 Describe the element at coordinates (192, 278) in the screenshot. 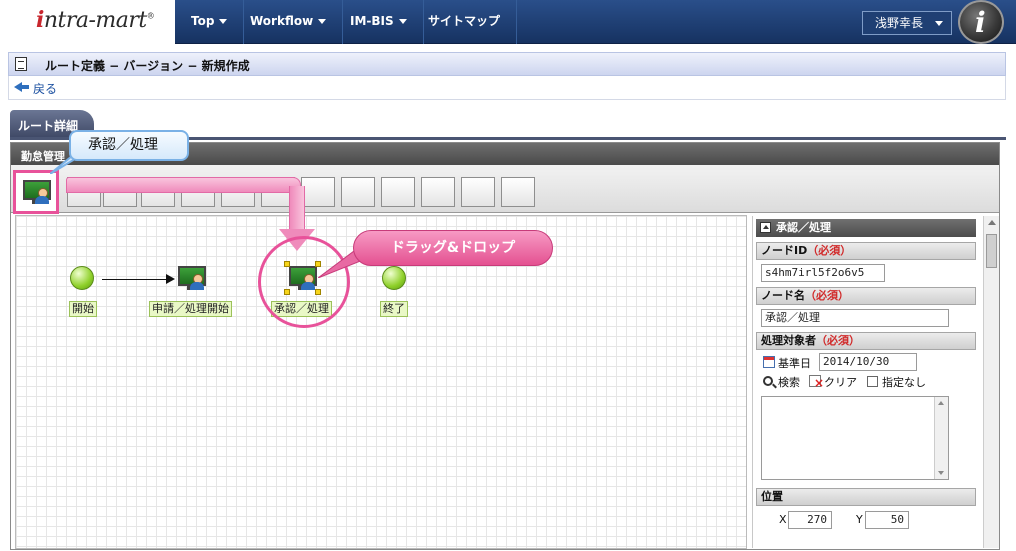

I see `apply-node-icon` at that location.